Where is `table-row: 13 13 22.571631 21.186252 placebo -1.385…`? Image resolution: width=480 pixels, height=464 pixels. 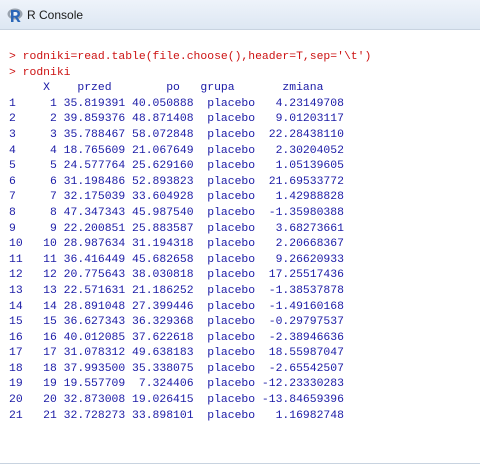 table-row: 13 13 22.571631 21.186252 placebo -1.385… is located at coordinates (176, 290).